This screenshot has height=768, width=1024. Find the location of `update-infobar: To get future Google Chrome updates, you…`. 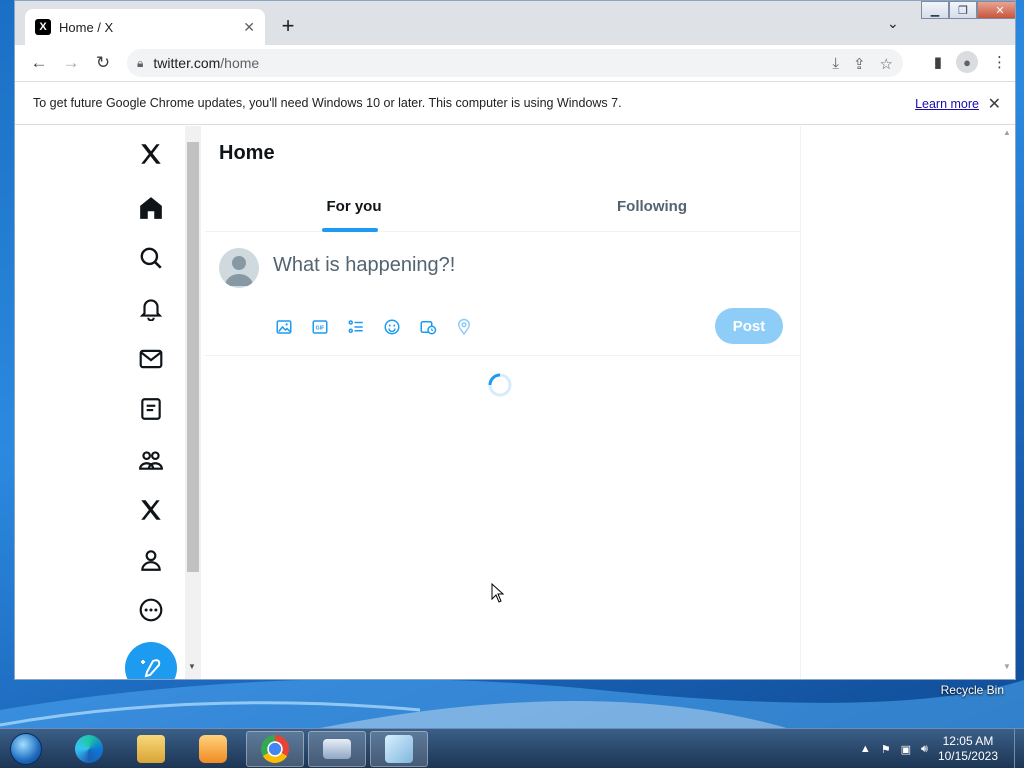

update-infobar: To get future Google Chrome updates, you… is located at coordinates (515, 103).